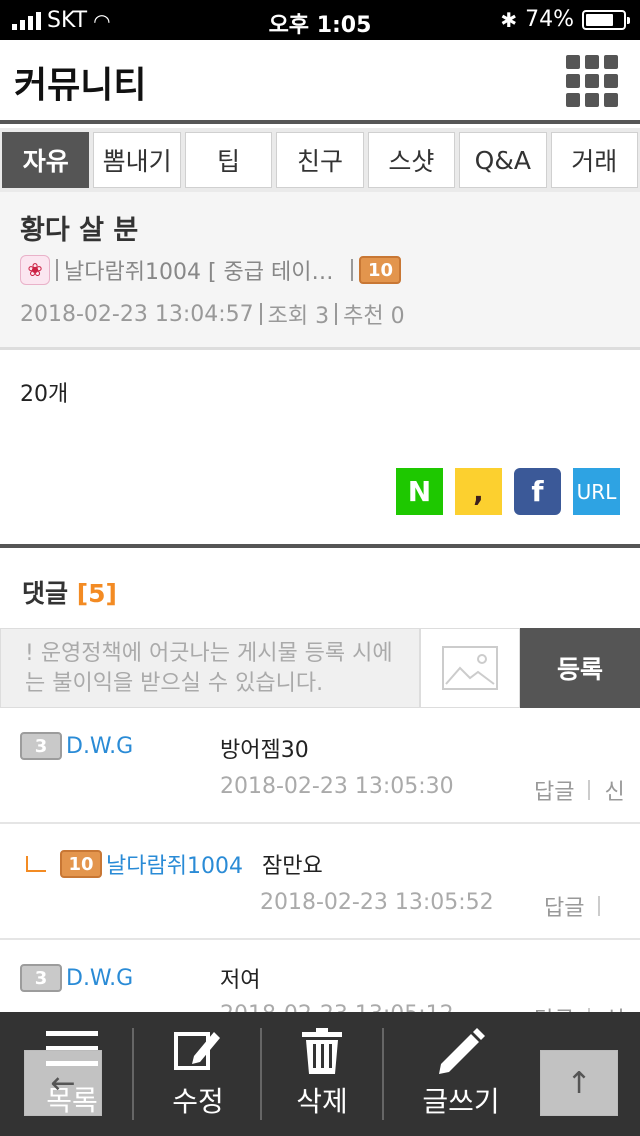  Describe the element at coordinates (240, 980) in the screenshot. I see `comment-text: 저여` at that location.